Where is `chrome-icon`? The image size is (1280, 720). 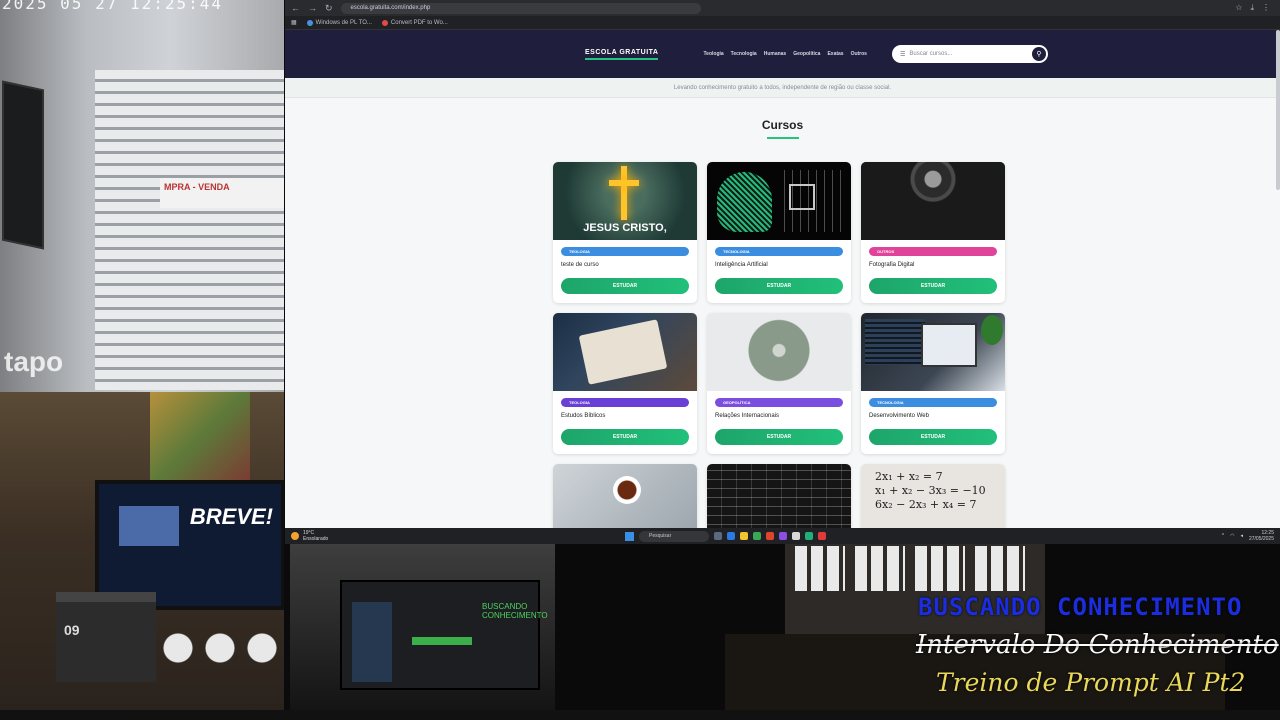 chrome-icon is located at coordinates (757, 536).